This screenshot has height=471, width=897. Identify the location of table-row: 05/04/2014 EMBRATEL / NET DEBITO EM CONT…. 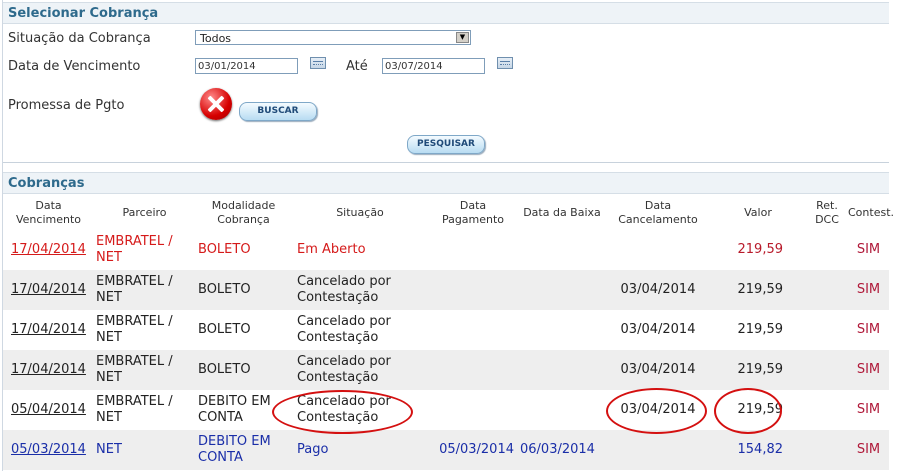
(446, 410).